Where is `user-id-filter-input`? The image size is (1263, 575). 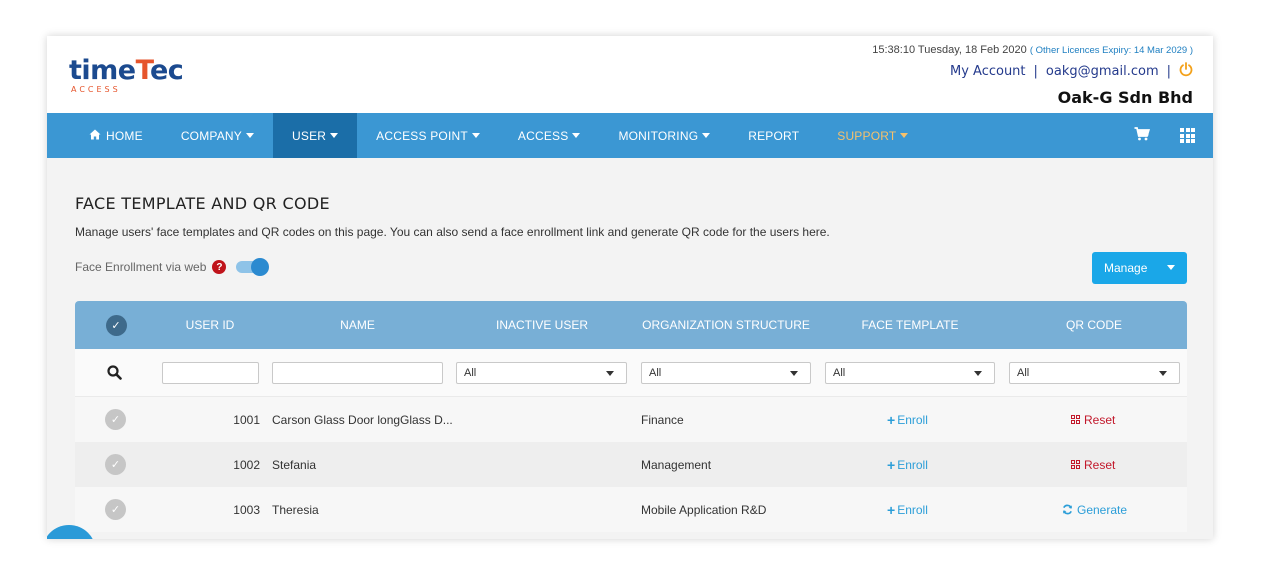
user-id-filter-input is located at coordinates (210, 373).